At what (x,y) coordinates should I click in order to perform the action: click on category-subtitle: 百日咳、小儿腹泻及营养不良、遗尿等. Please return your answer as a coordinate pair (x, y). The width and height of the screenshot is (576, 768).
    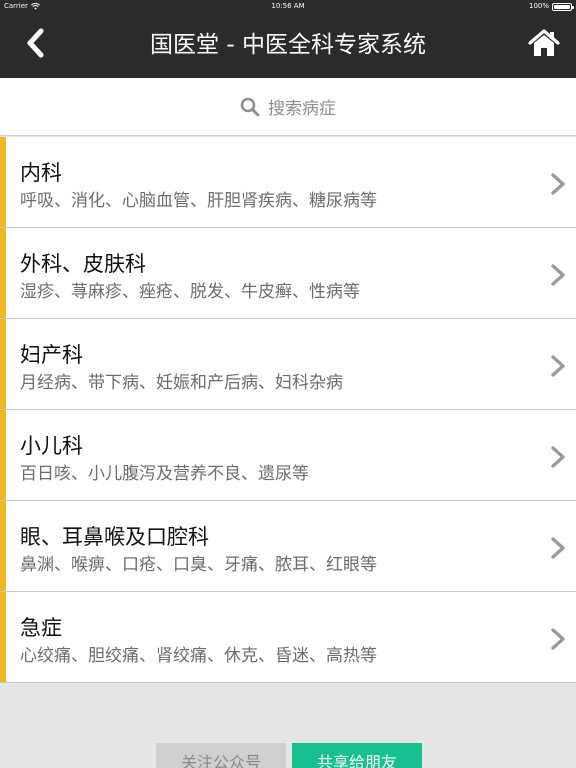
    Looking at the image, I should click on (164, 474).